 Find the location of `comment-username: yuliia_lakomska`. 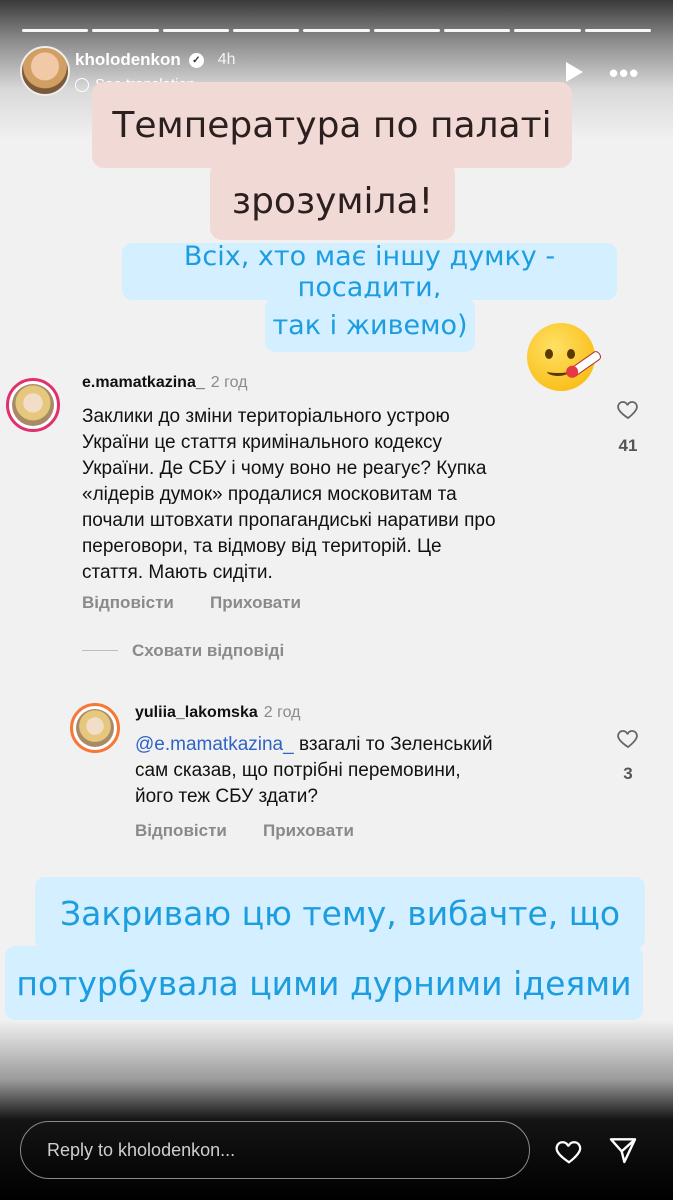

comment-username: yuliia_lakomska is located at coordinates (196, 712).